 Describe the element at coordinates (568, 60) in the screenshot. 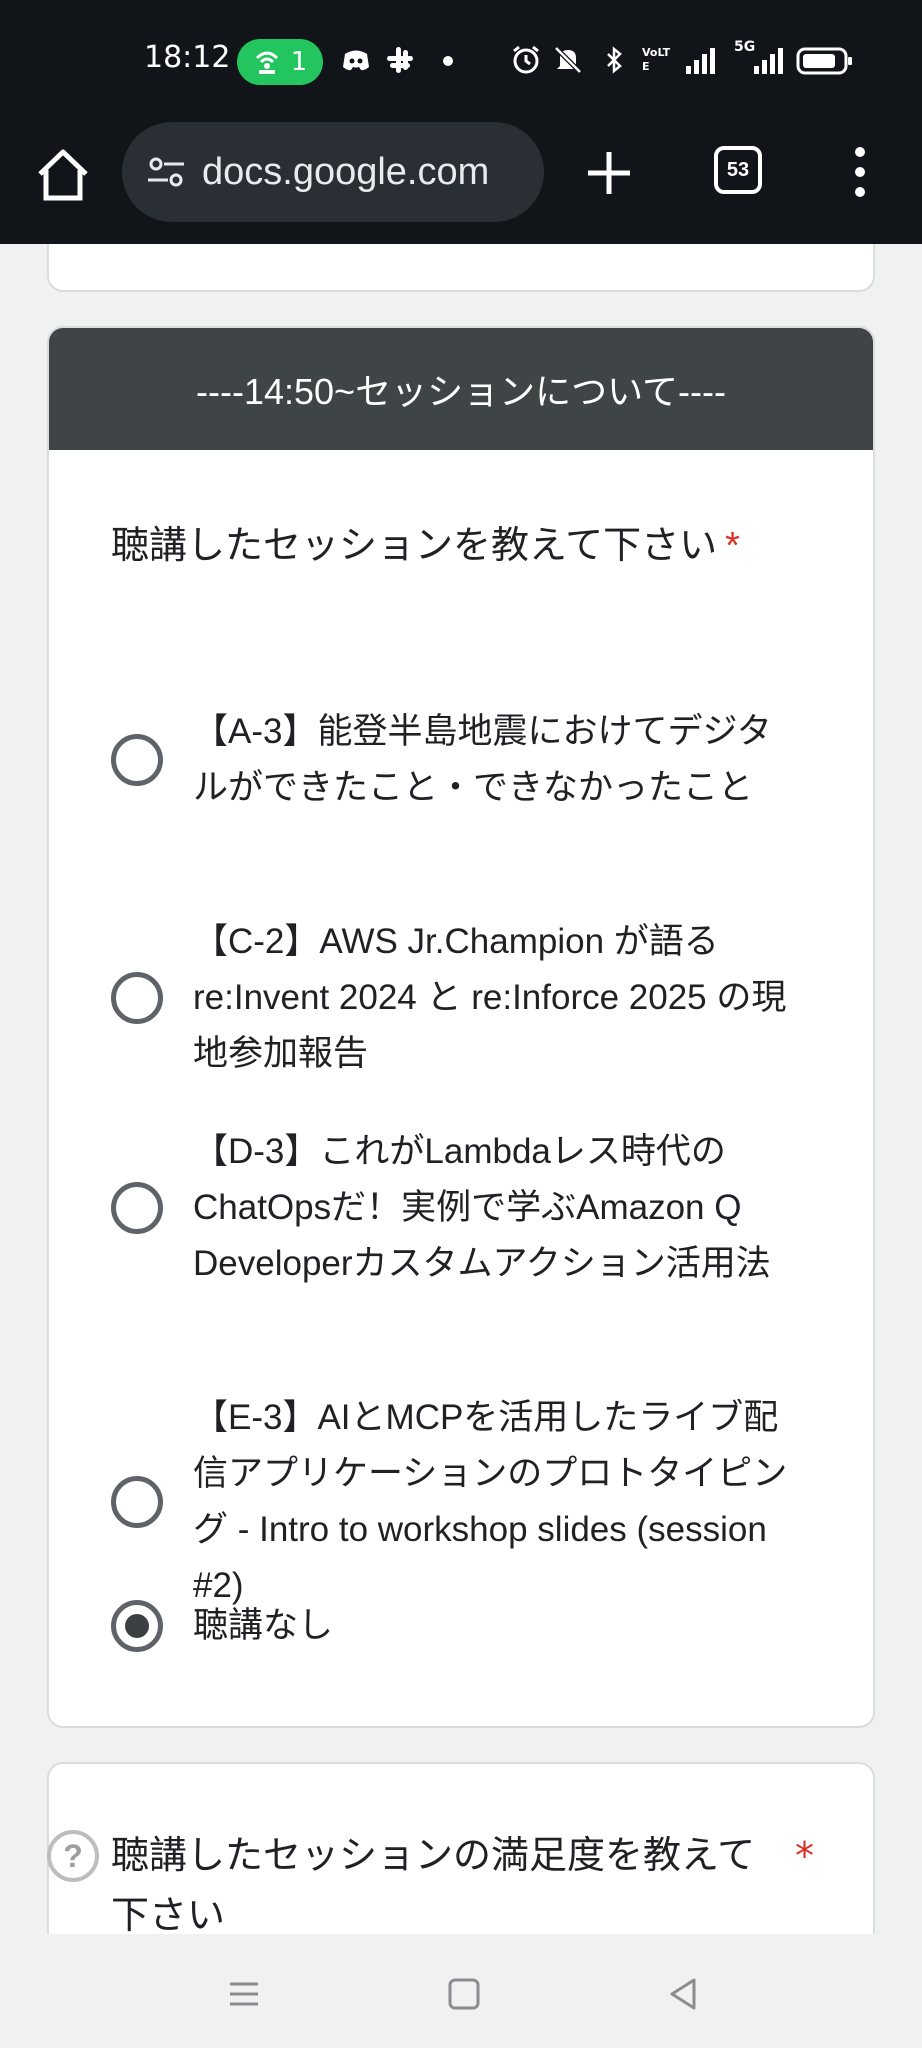

I see `mute-icon` at that location.